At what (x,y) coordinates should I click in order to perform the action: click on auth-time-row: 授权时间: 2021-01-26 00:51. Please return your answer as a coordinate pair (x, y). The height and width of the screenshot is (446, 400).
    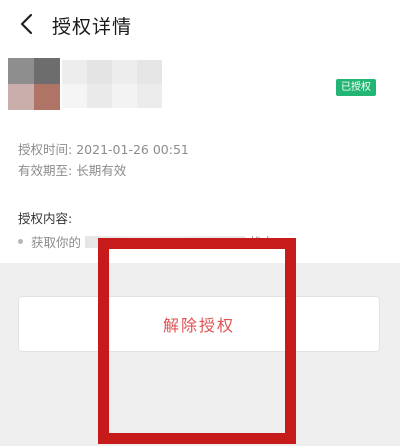
    Looking at the image, I should click on (103, 148).